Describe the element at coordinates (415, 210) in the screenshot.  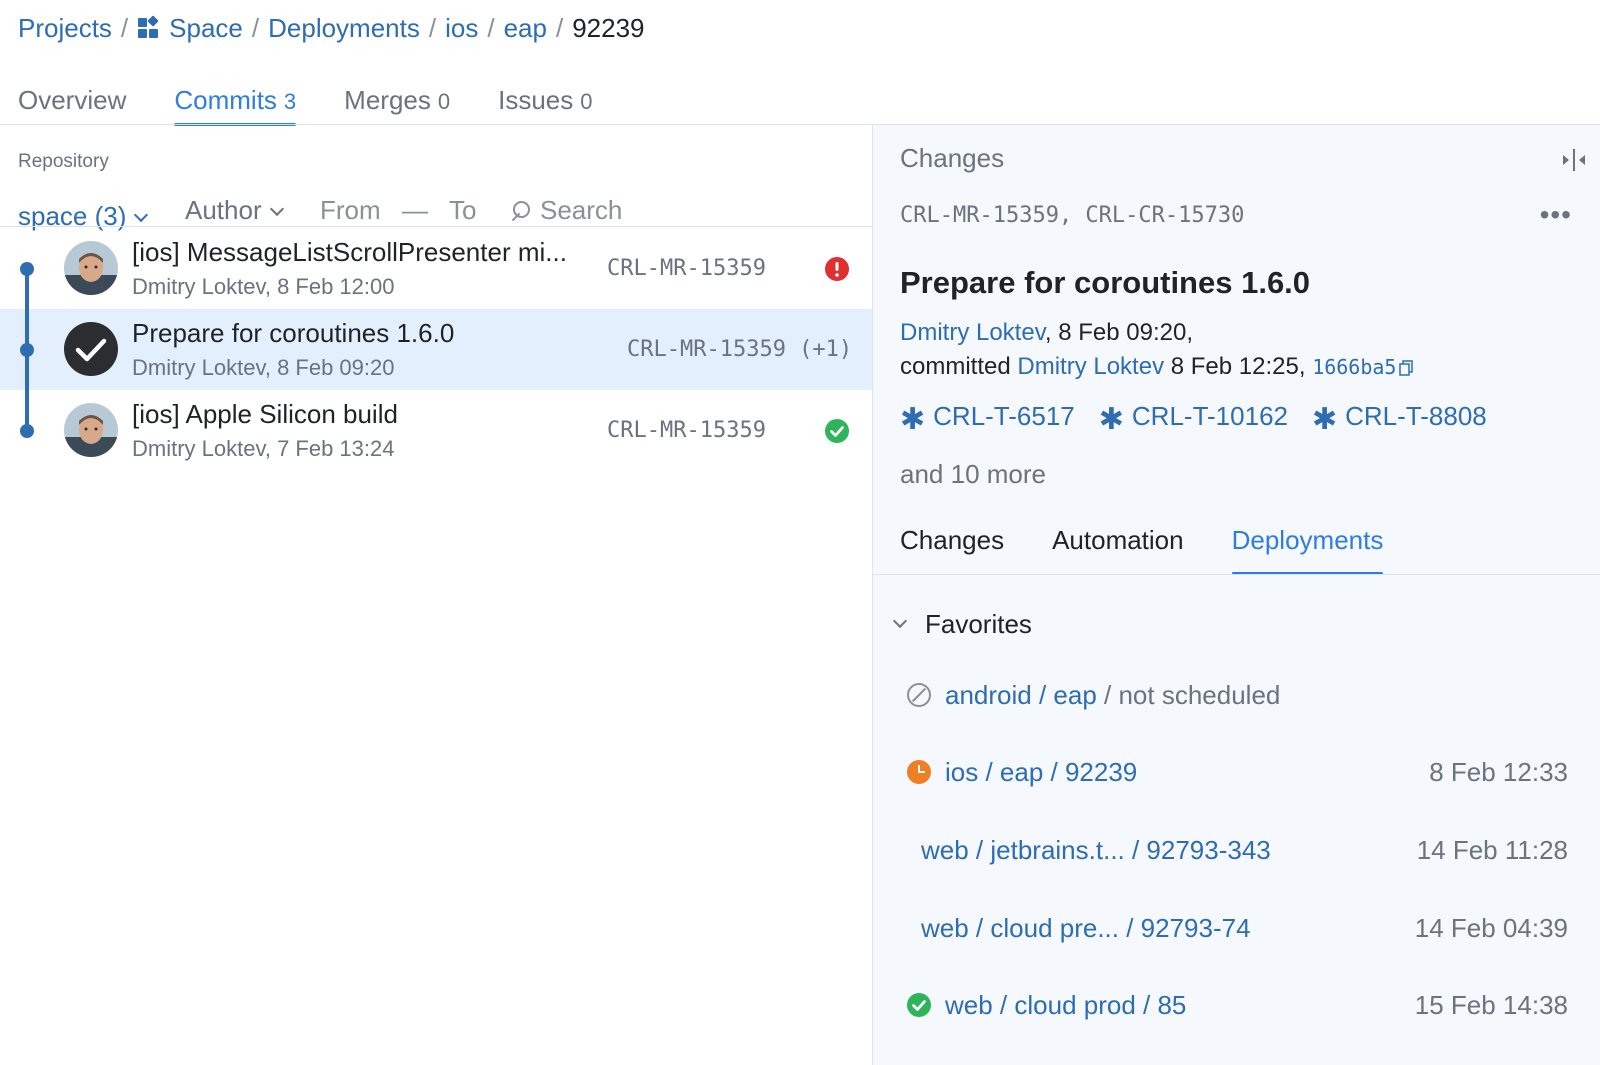
I see `date-range-dash: —` at that location.